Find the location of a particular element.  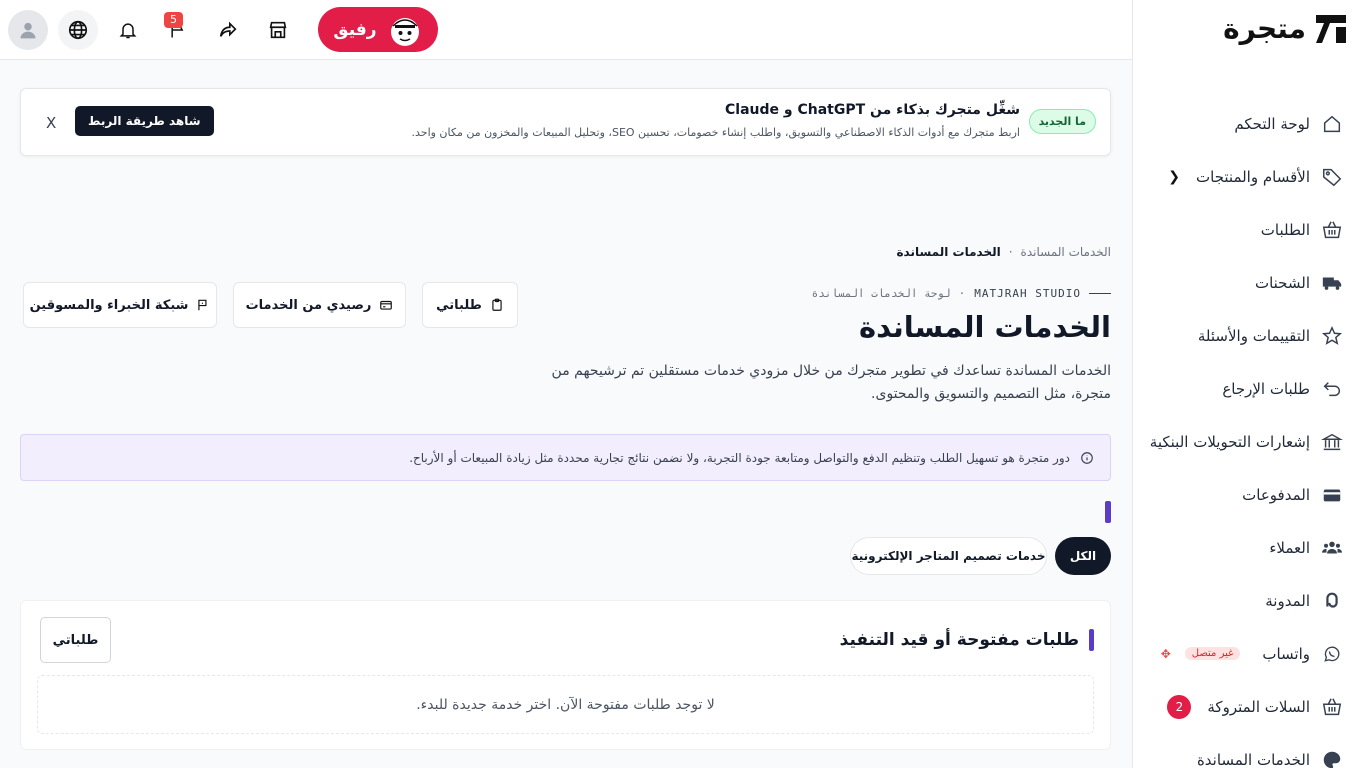

sidebar-item-bank-transfers: إشعارات التحويلات البنكية is located at coordinates (1249, 441).